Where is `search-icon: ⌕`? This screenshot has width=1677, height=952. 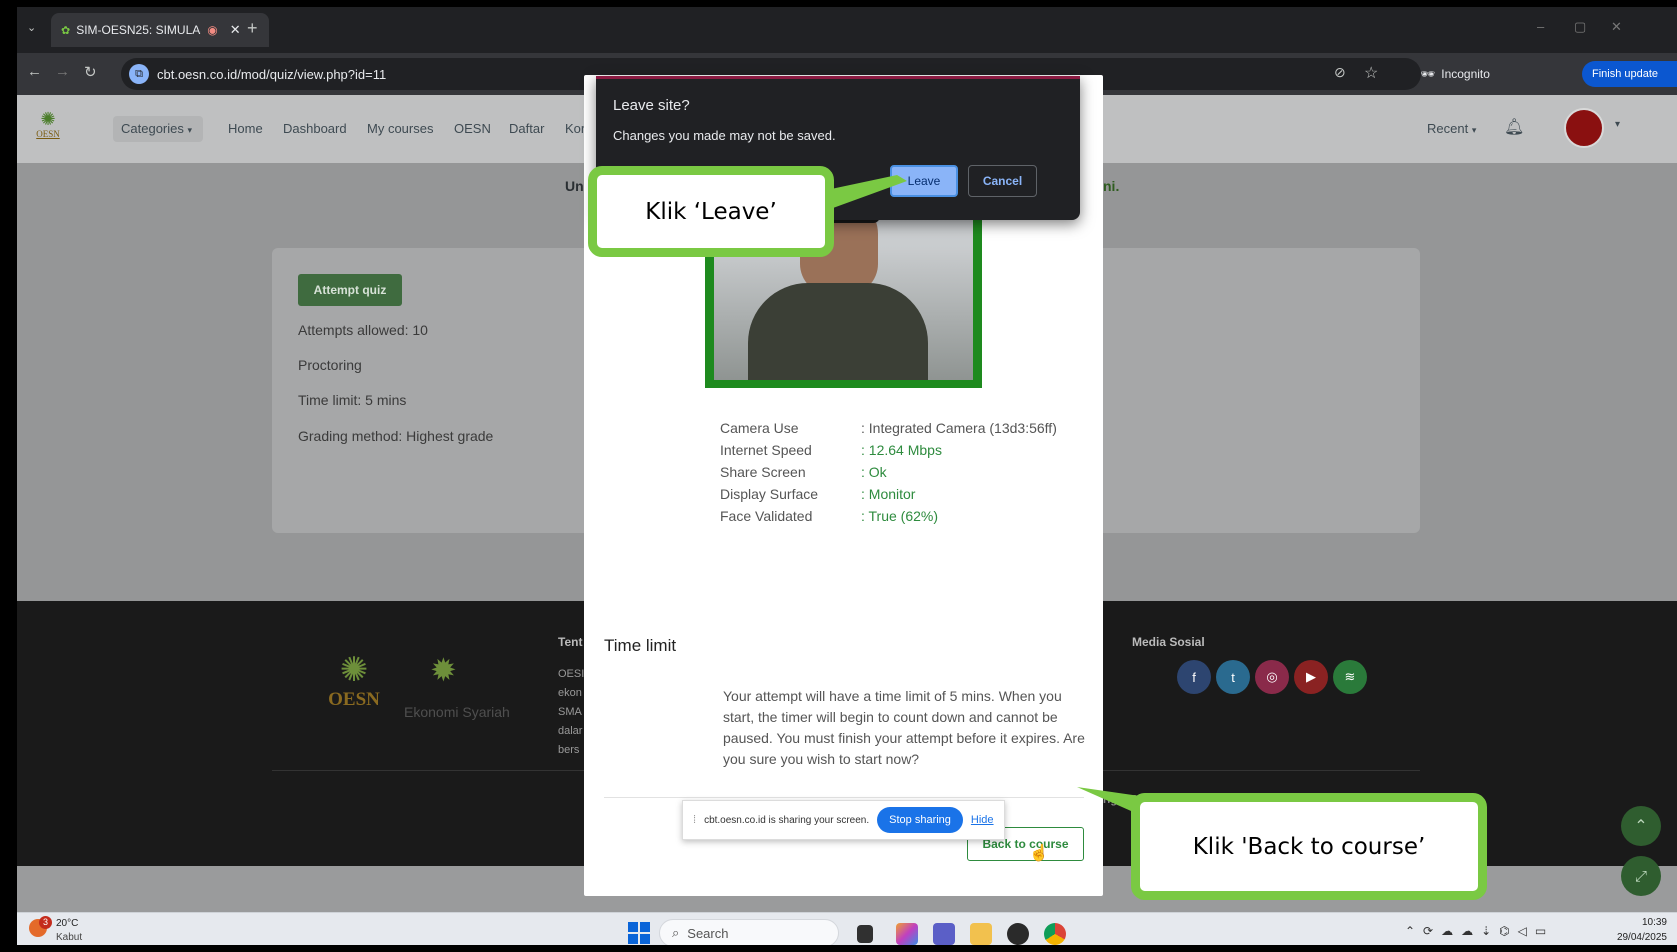 search-icon: ⌕ is located at coordinates (676, 932).